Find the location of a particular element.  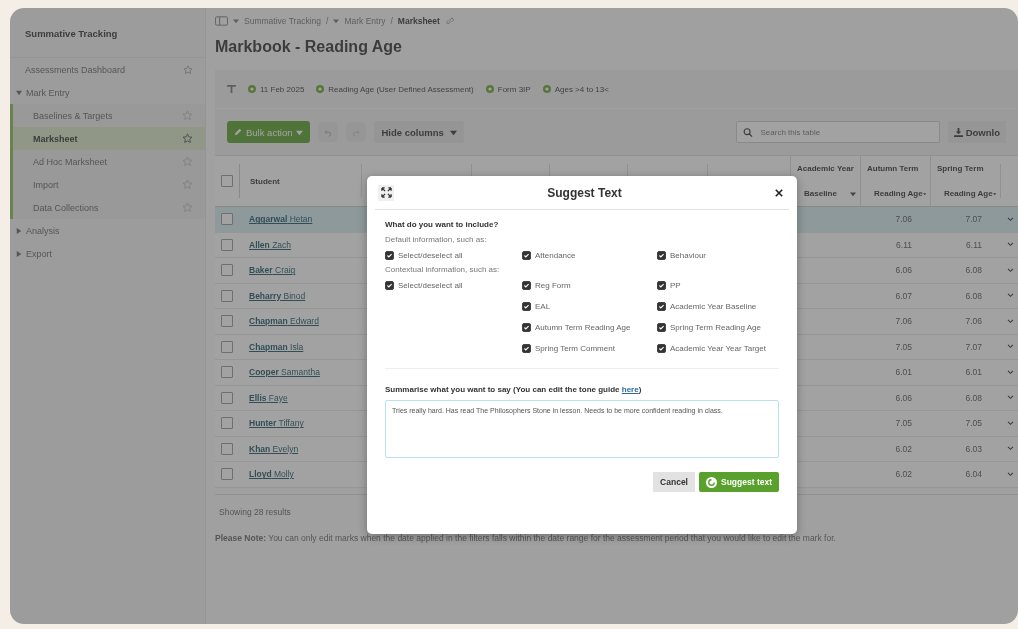

checkbox-label: EAL is located at coordinates (543, 306).